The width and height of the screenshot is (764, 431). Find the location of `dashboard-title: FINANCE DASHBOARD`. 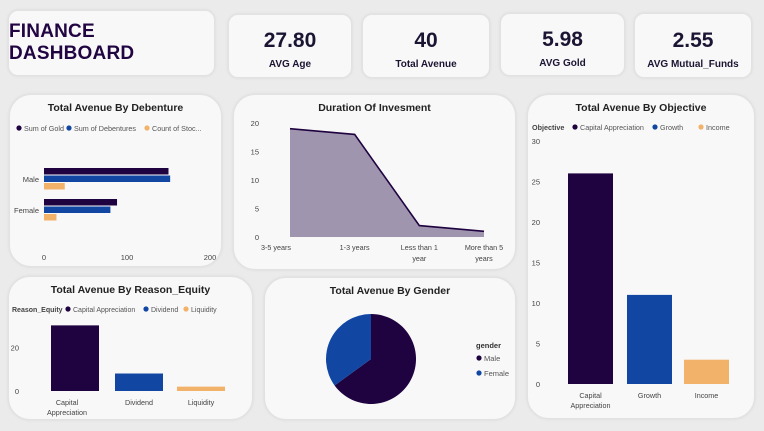

dashboard-title: FINANCE DASHBOARD is located at coordinates (72, 42).